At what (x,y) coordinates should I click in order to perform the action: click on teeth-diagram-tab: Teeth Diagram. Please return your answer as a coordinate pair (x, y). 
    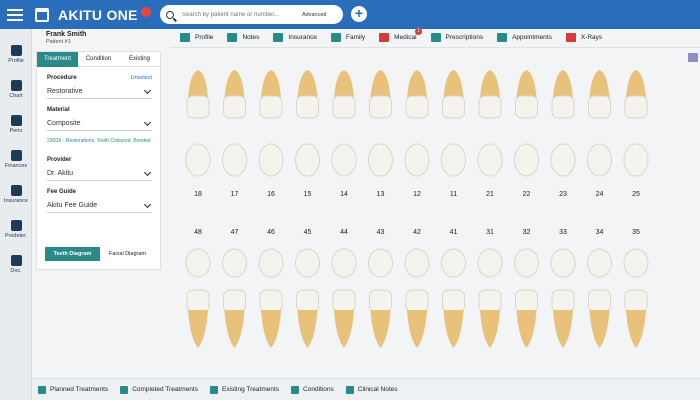
    Looking at the image, I should click on (72, 254).